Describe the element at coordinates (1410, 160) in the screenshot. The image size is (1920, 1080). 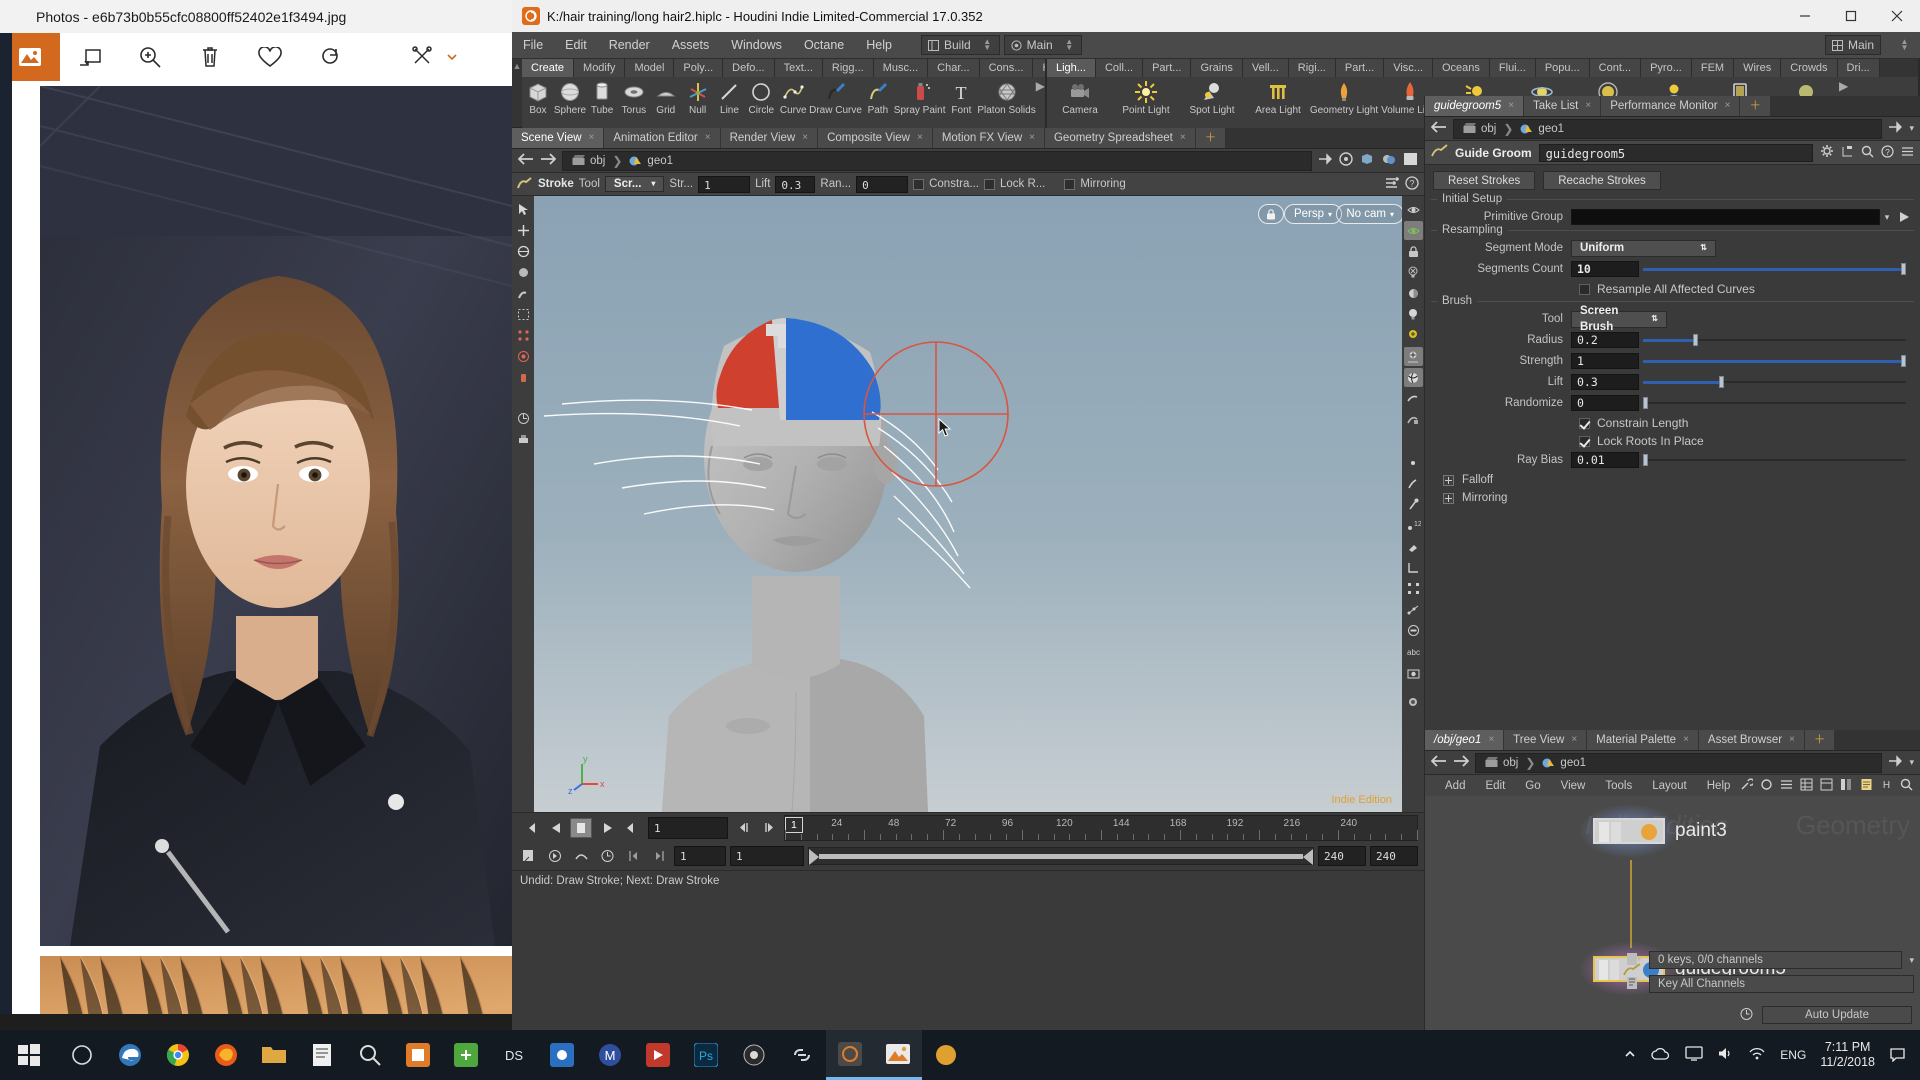
I see `snapshot-icon` at that location.